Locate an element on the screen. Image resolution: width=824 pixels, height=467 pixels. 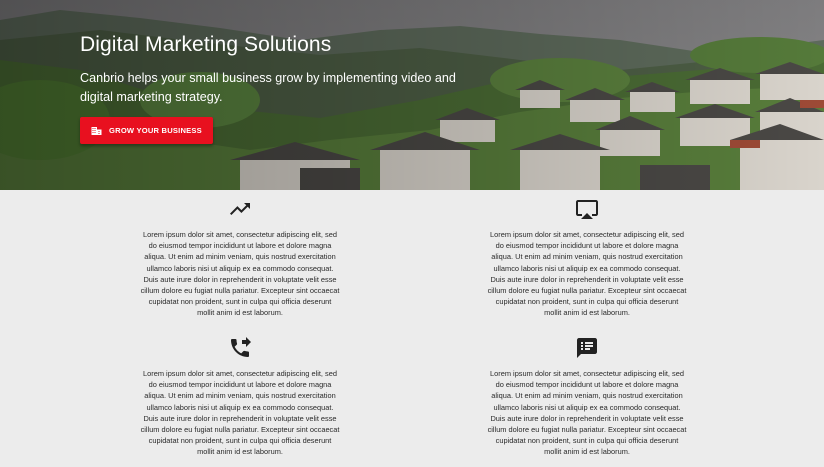
airplay-icon is located at coordinates (587, 209).